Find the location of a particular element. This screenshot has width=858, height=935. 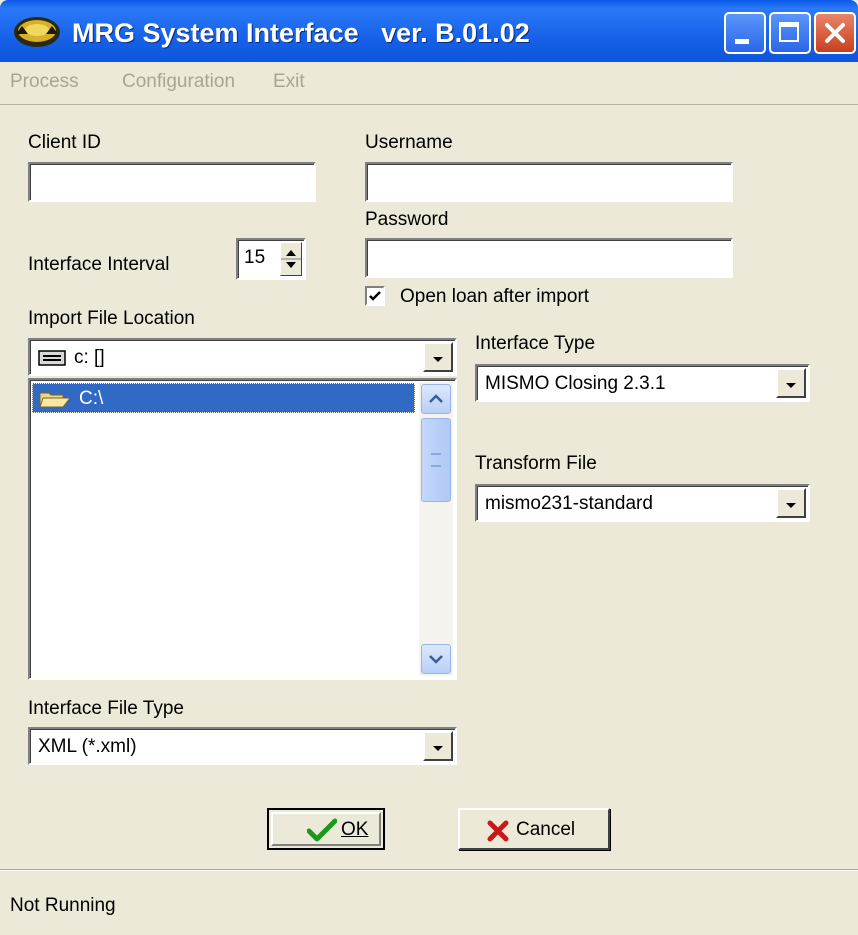

folder-item-label: C:\ is located at coordinates (91, 398).